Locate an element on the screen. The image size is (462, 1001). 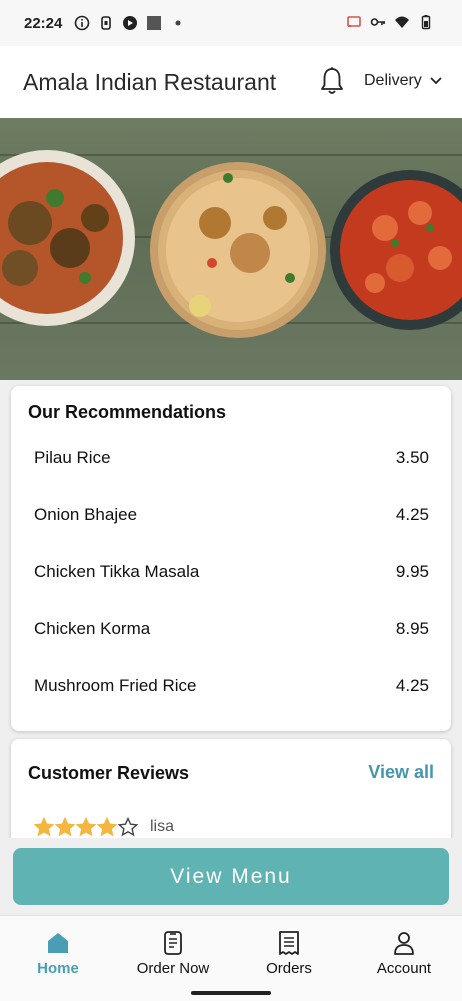
home-indicator is located at coordinates (231, 993).